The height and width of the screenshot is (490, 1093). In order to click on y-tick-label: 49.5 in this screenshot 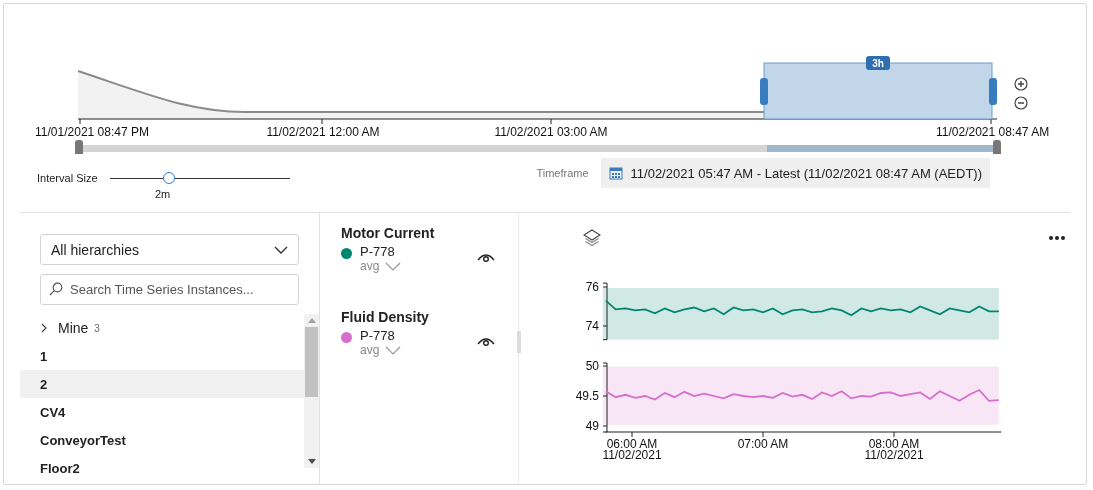, I will do `click(587, 396)`.